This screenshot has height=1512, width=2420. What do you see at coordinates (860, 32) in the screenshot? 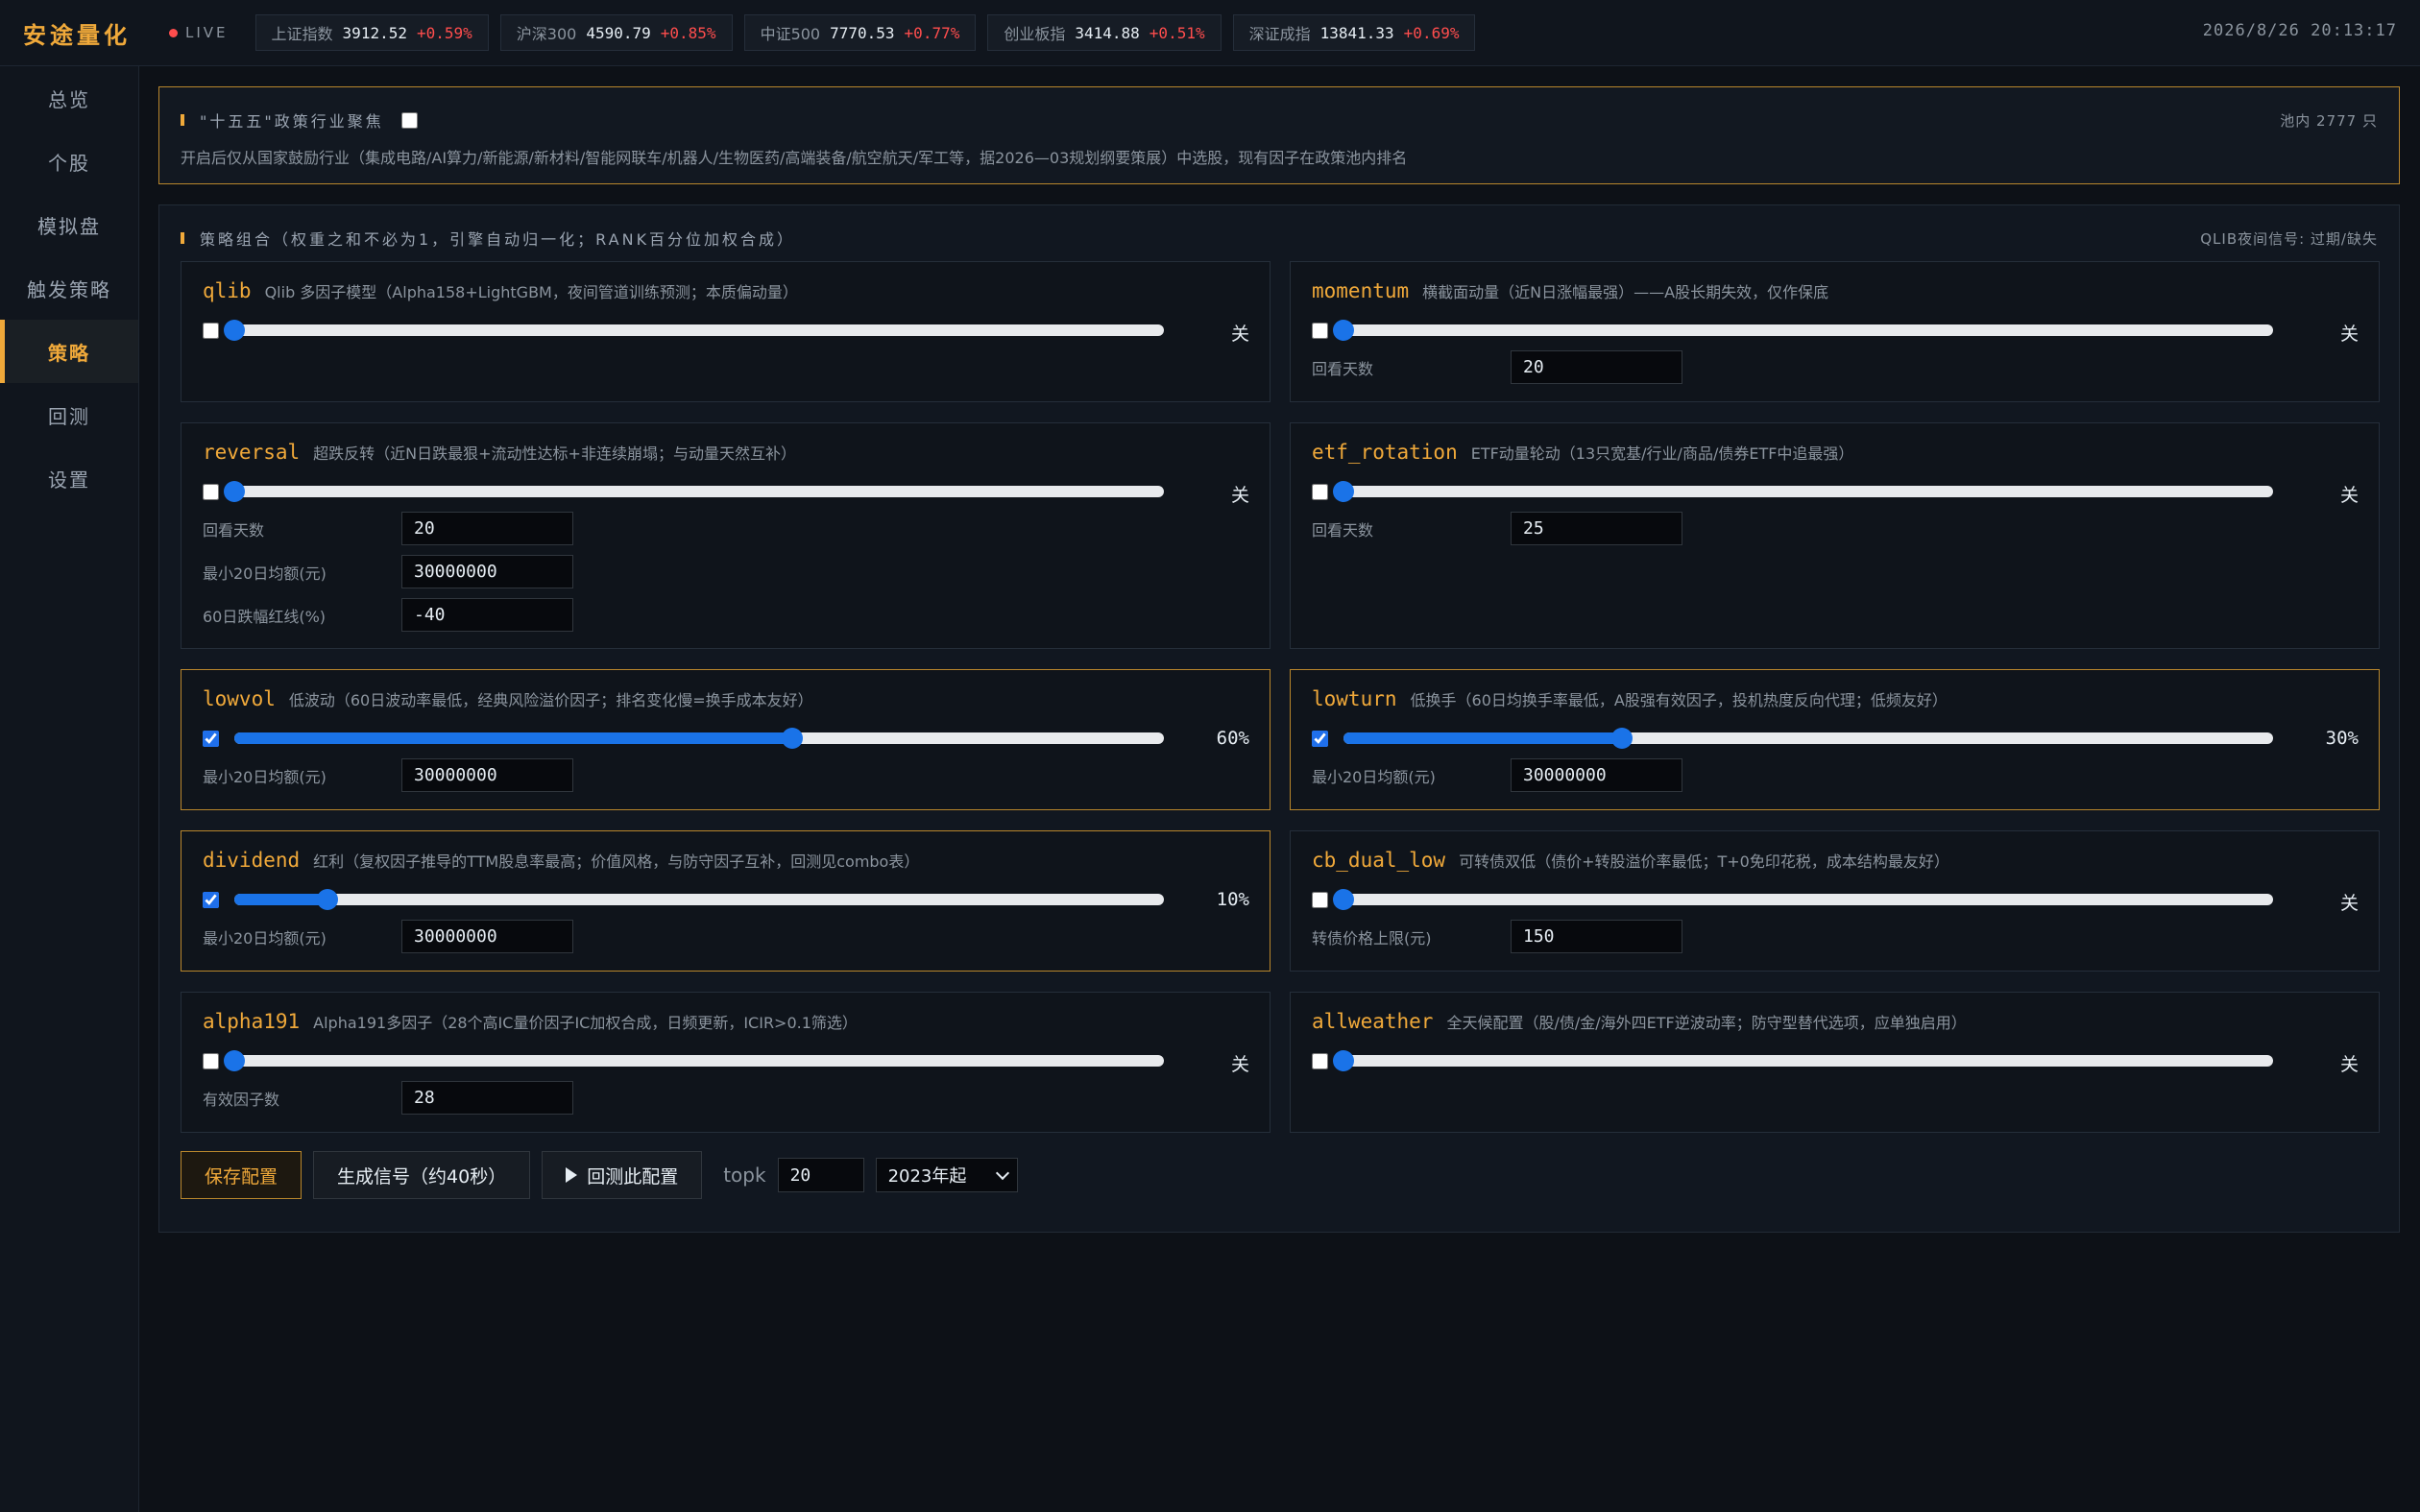
I see `ticker: 中证500 7770.53 +0.77%` at bounding box center [860, 32].